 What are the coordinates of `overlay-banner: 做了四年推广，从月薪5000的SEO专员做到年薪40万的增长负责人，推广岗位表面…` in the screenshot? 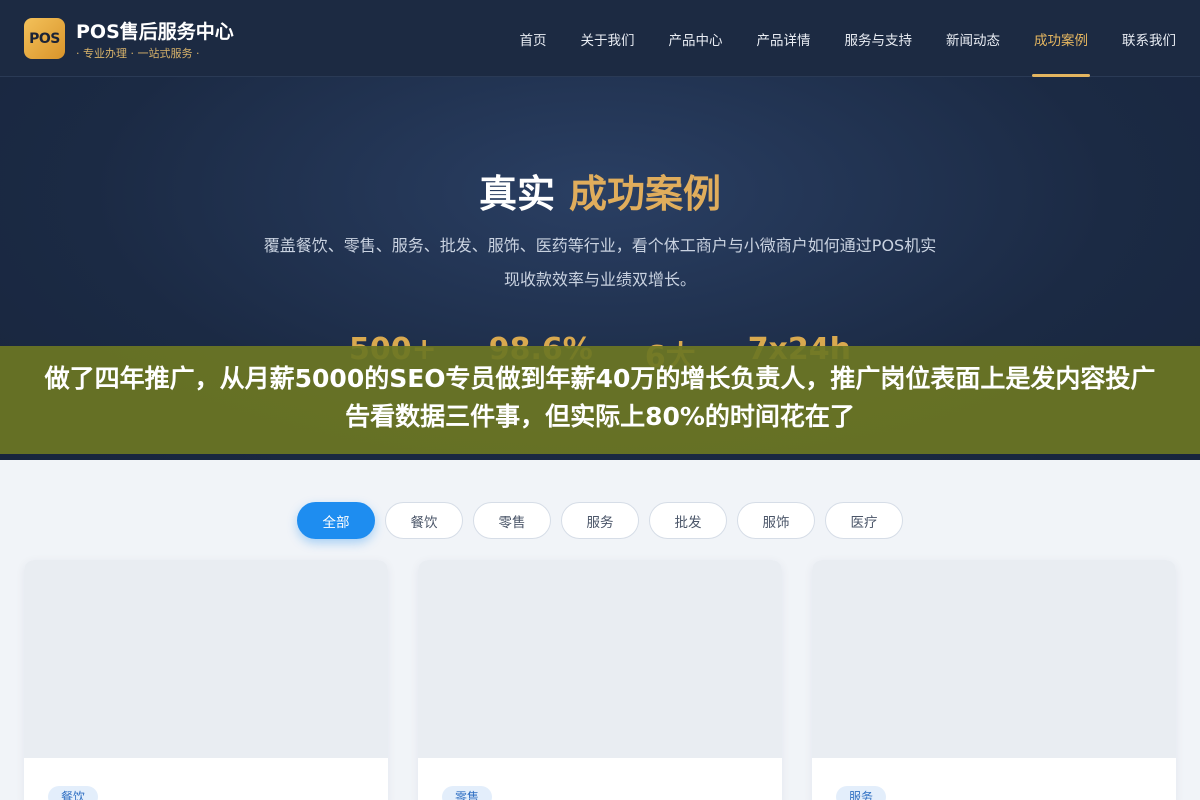 It's located at (600, 400).